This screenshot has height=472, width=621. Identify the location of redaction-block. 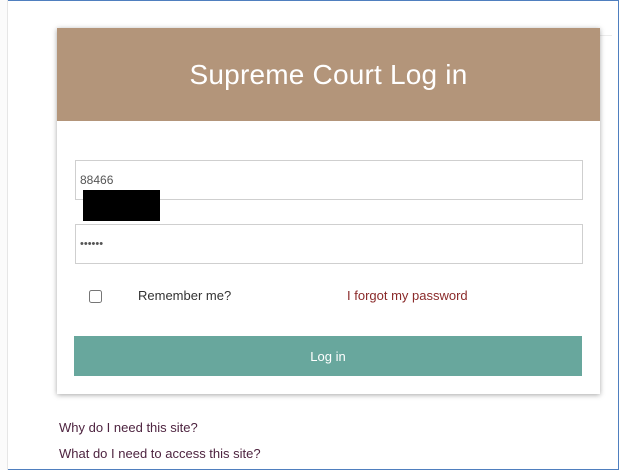
(121, 205).